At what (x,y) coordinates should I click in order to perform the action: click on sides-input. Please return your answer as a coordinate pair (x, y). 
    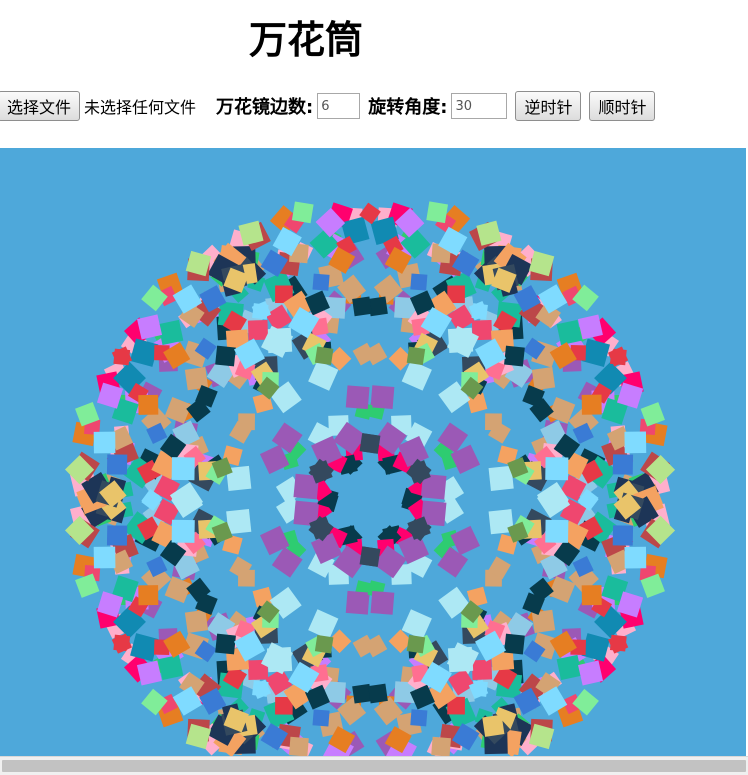
    Looking at the image, I should click on (339, 106).